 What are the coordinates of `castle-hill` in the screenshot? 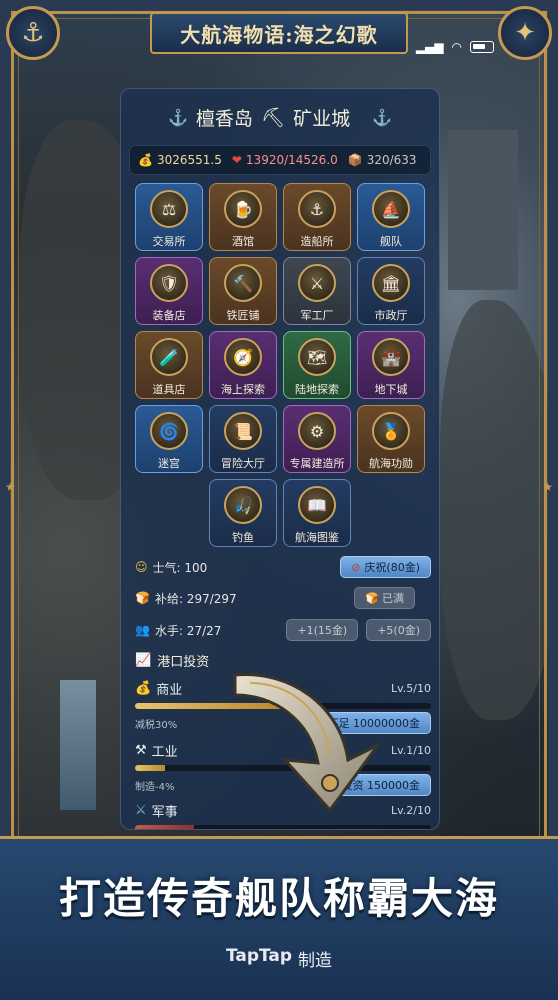 It's located at (499, 510).